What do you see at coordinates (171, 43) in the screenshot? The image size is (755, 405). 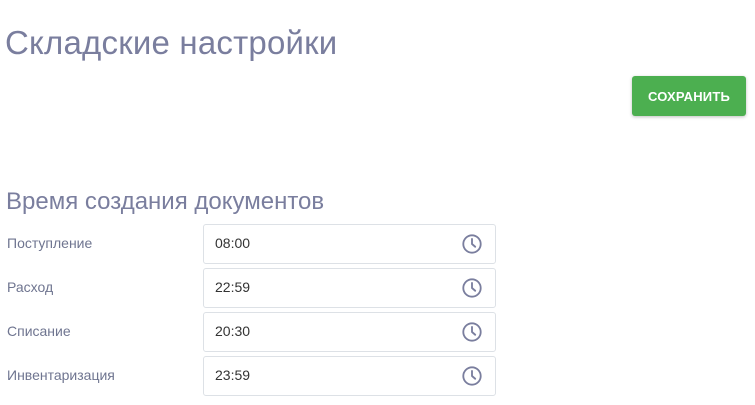 I see `page-title: Складские настройки` at bounding box center [171, 43].